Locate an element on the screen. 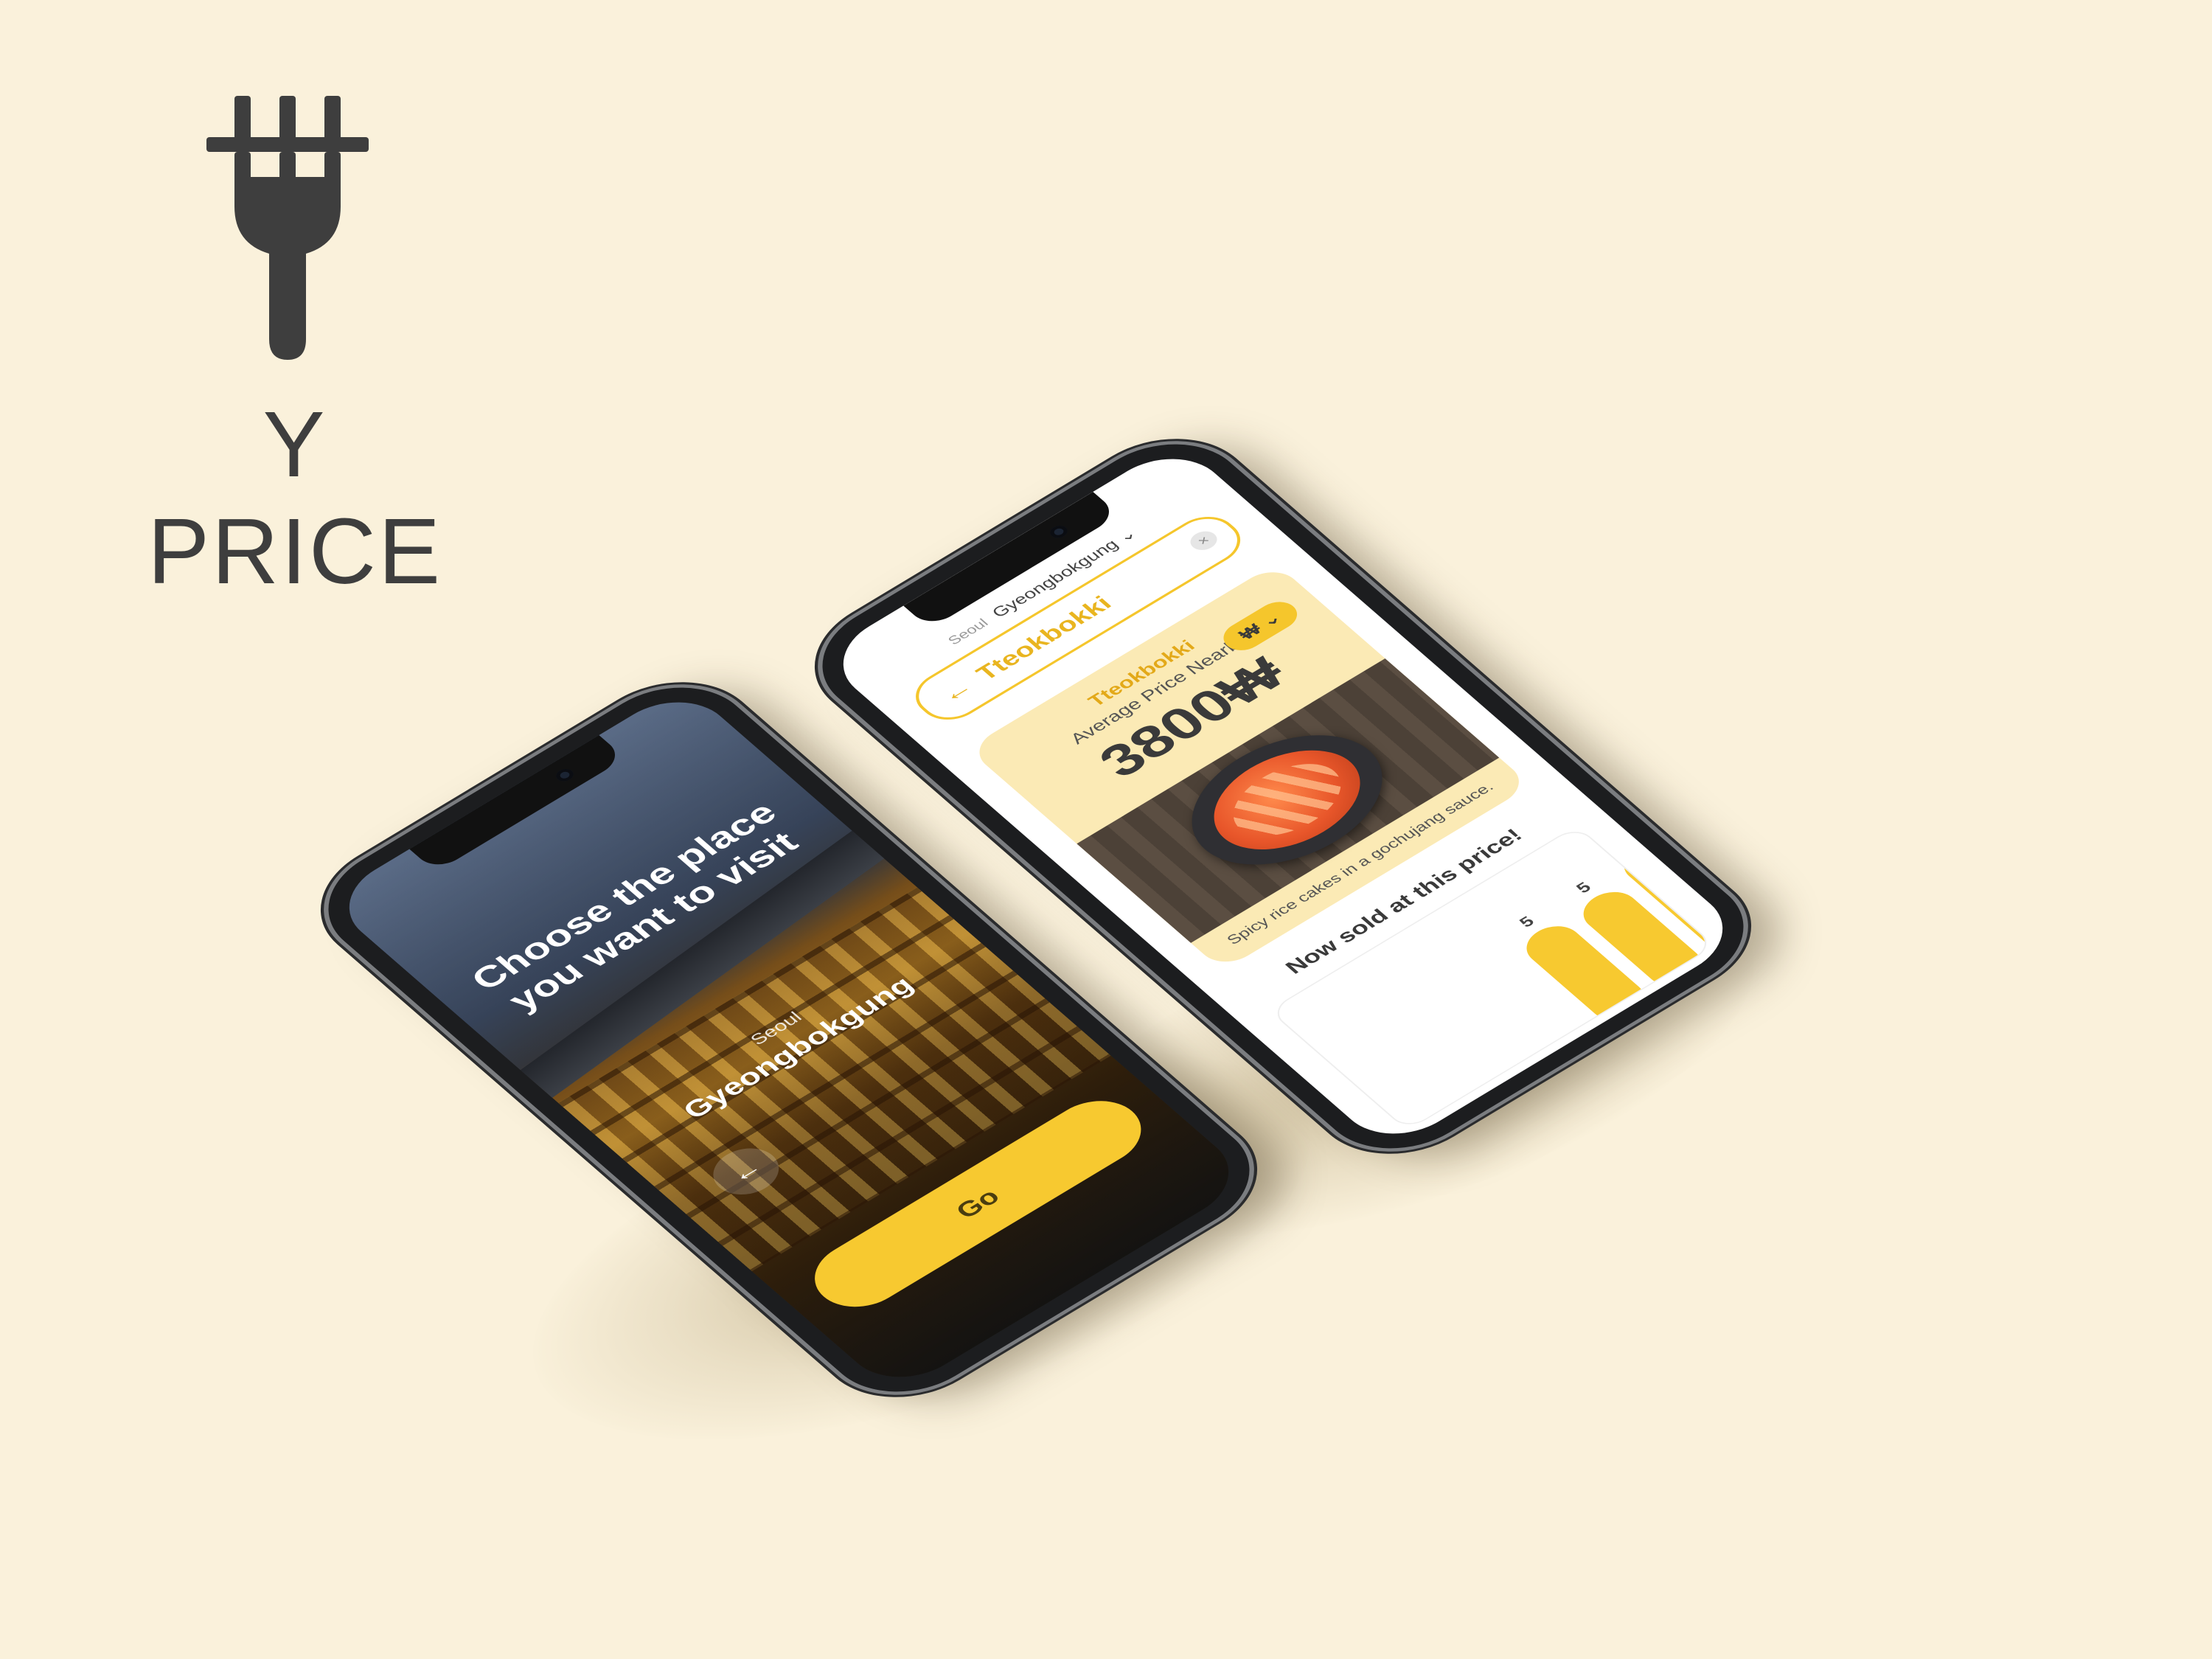 The width and height of the screenshot is (2212, 1659). fork-icon is located at coordinates (287, 228).